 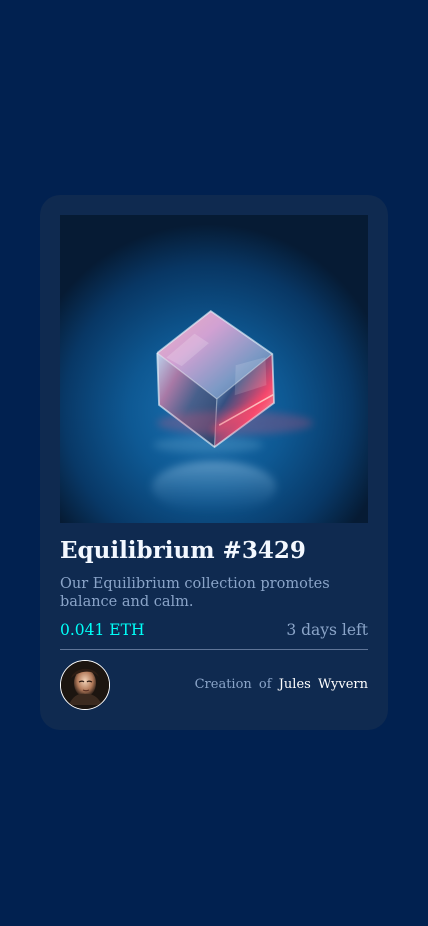 What do you see at coordinates (214, 649) in the screenshot?
I see `card-divider` at bounding box center [214, 649].